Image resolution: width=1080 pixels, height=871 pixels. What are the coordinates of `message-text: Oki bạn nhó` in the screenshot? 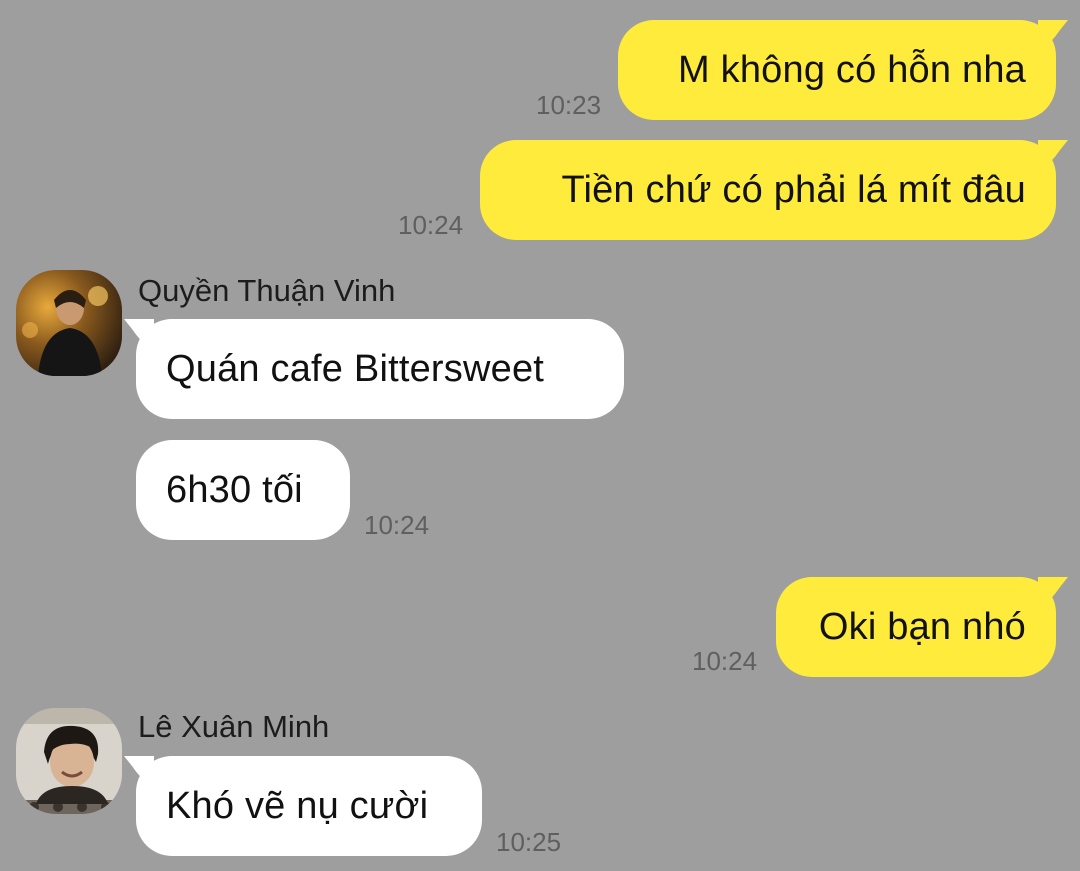 It's located at (922, 626).